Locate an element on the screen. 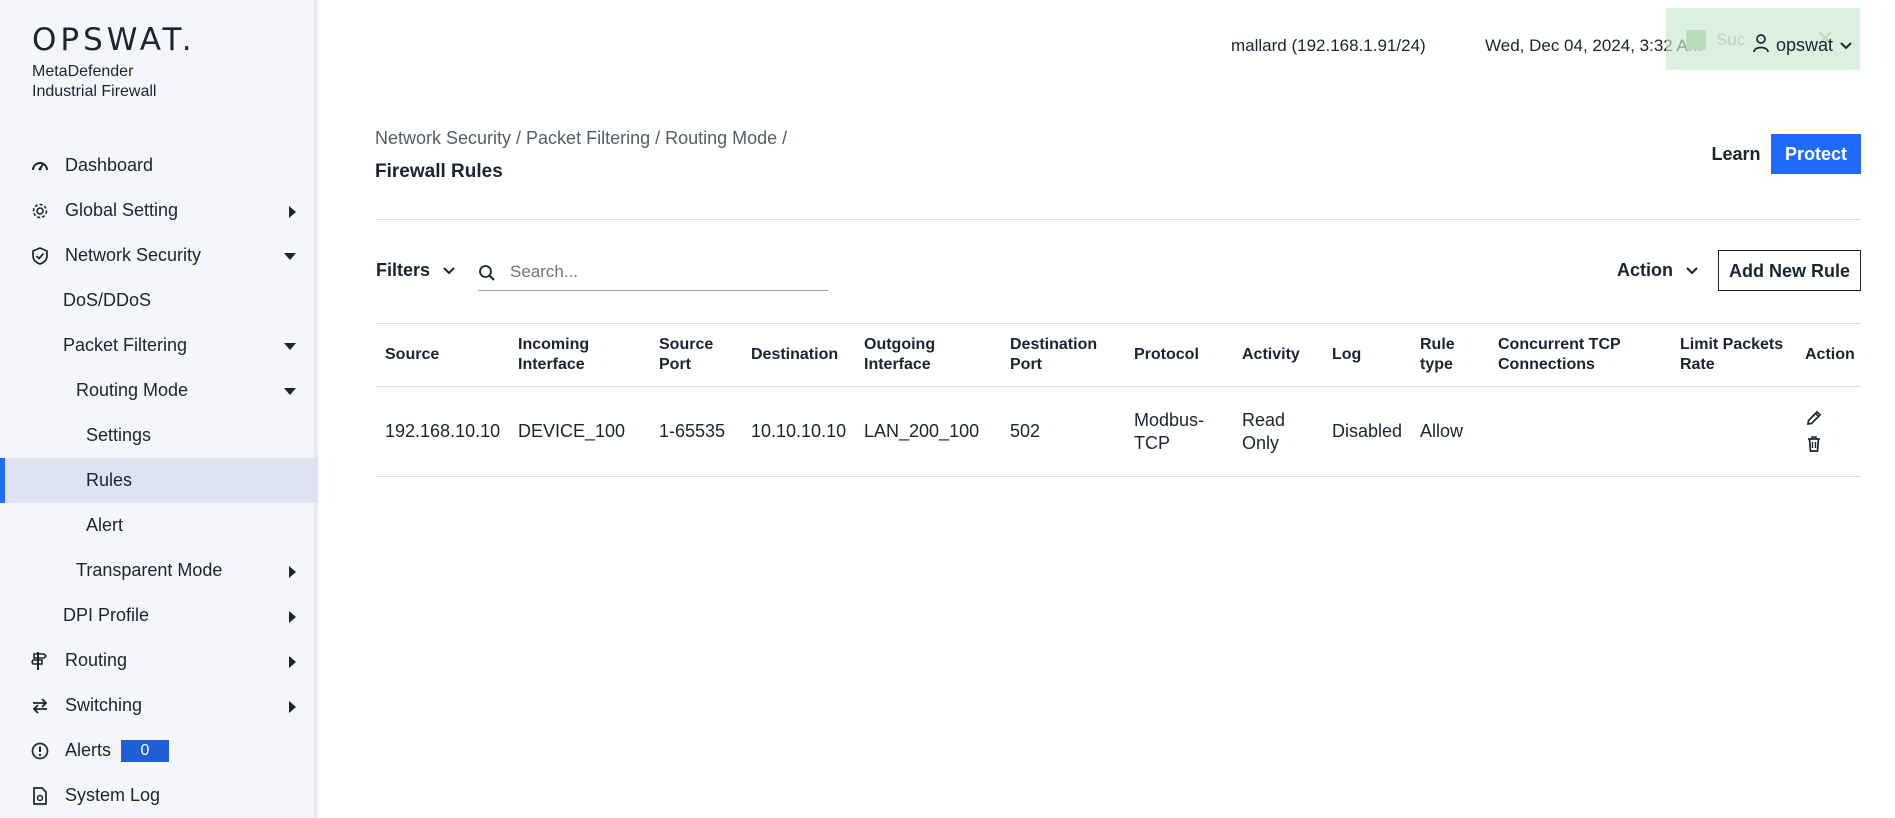 The width and height of the screenshot is (1895, 818). shield-check-icon is located at coordinates (40, 256).